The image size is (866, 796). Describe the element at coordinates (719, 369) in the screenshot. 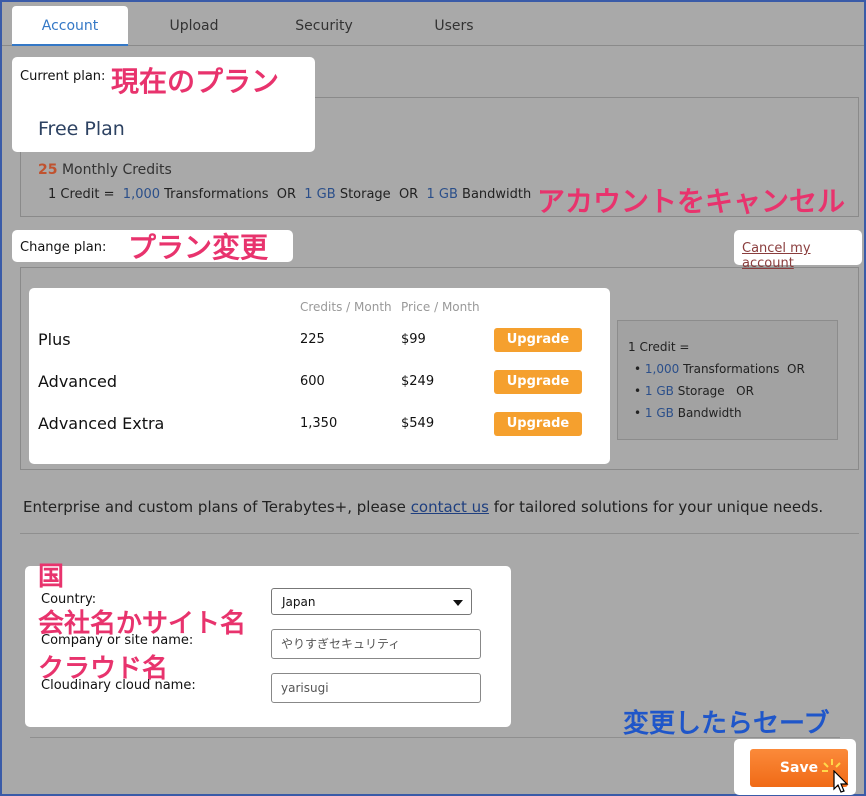

I see `credit-info-bullet1: • 1,000 Transformations OR` at that location.